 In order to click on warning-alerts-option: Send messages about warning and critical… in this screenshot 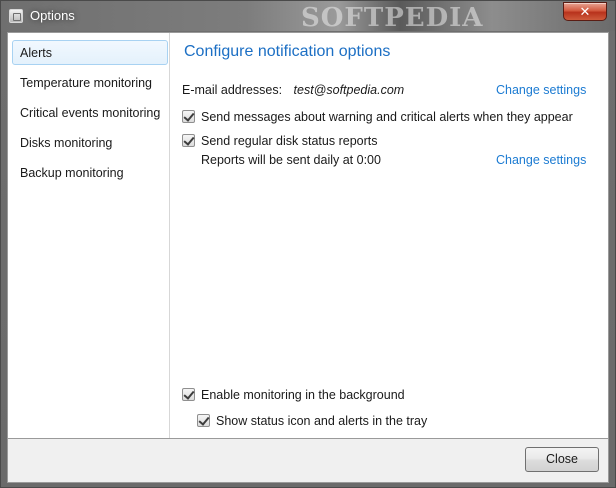, I will do `click(377, 117)`.